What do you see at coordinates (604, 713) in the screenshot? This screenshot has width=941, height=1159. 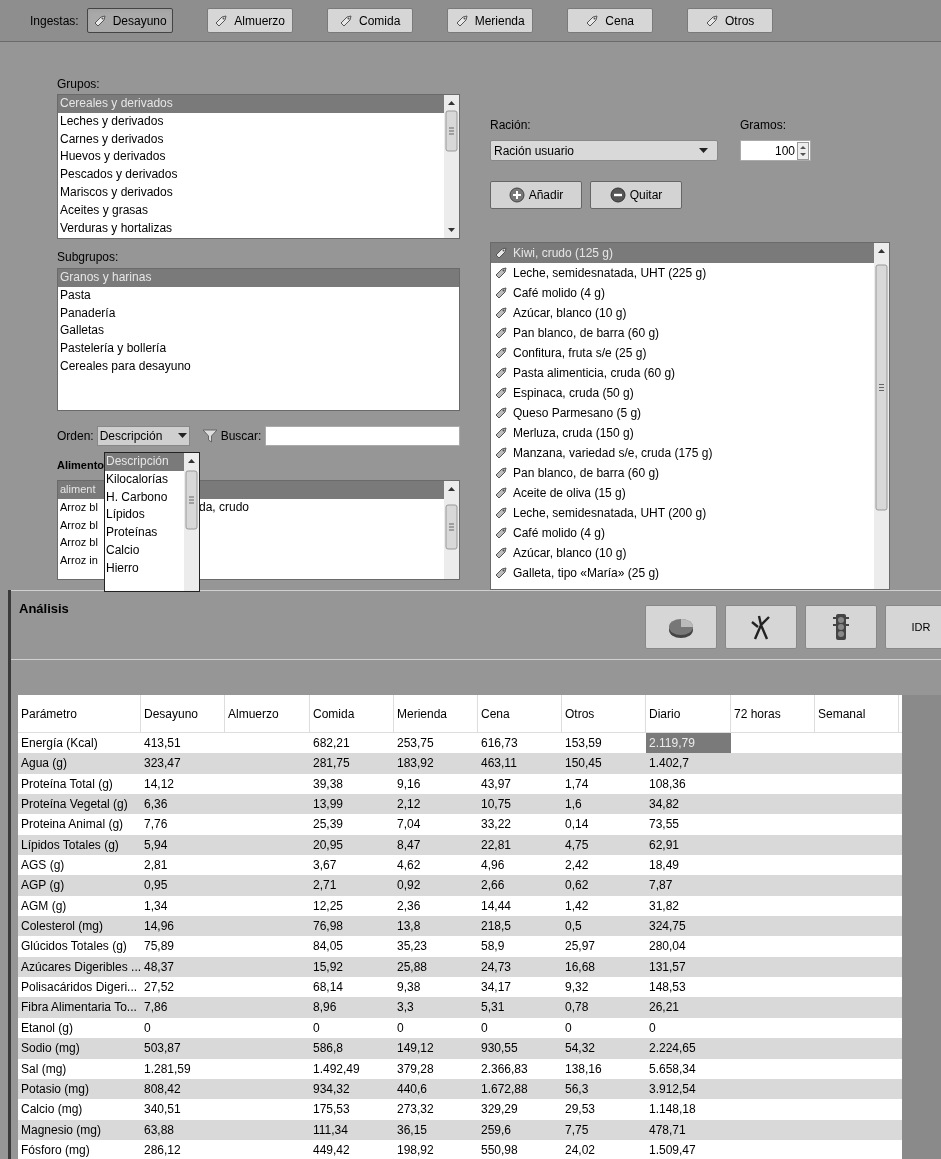 I see `column-header: Otros` at bounding box center [604, 713].